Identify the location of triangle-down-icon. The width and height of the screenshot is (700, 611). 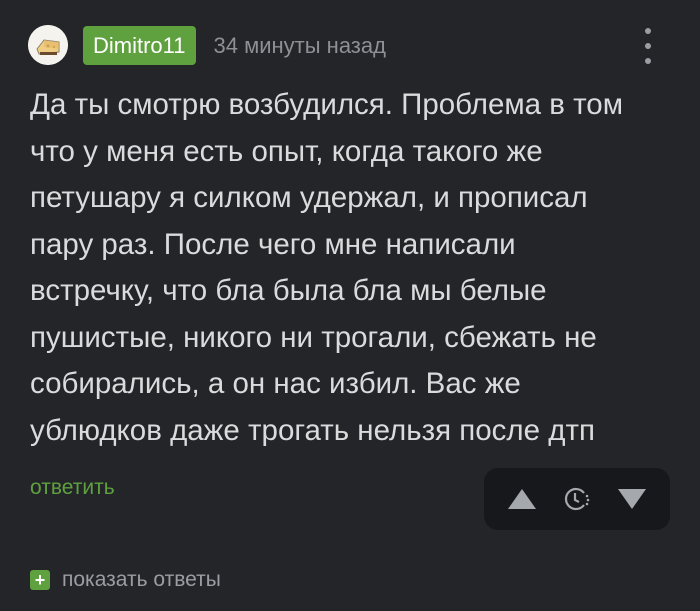
(632, 499).